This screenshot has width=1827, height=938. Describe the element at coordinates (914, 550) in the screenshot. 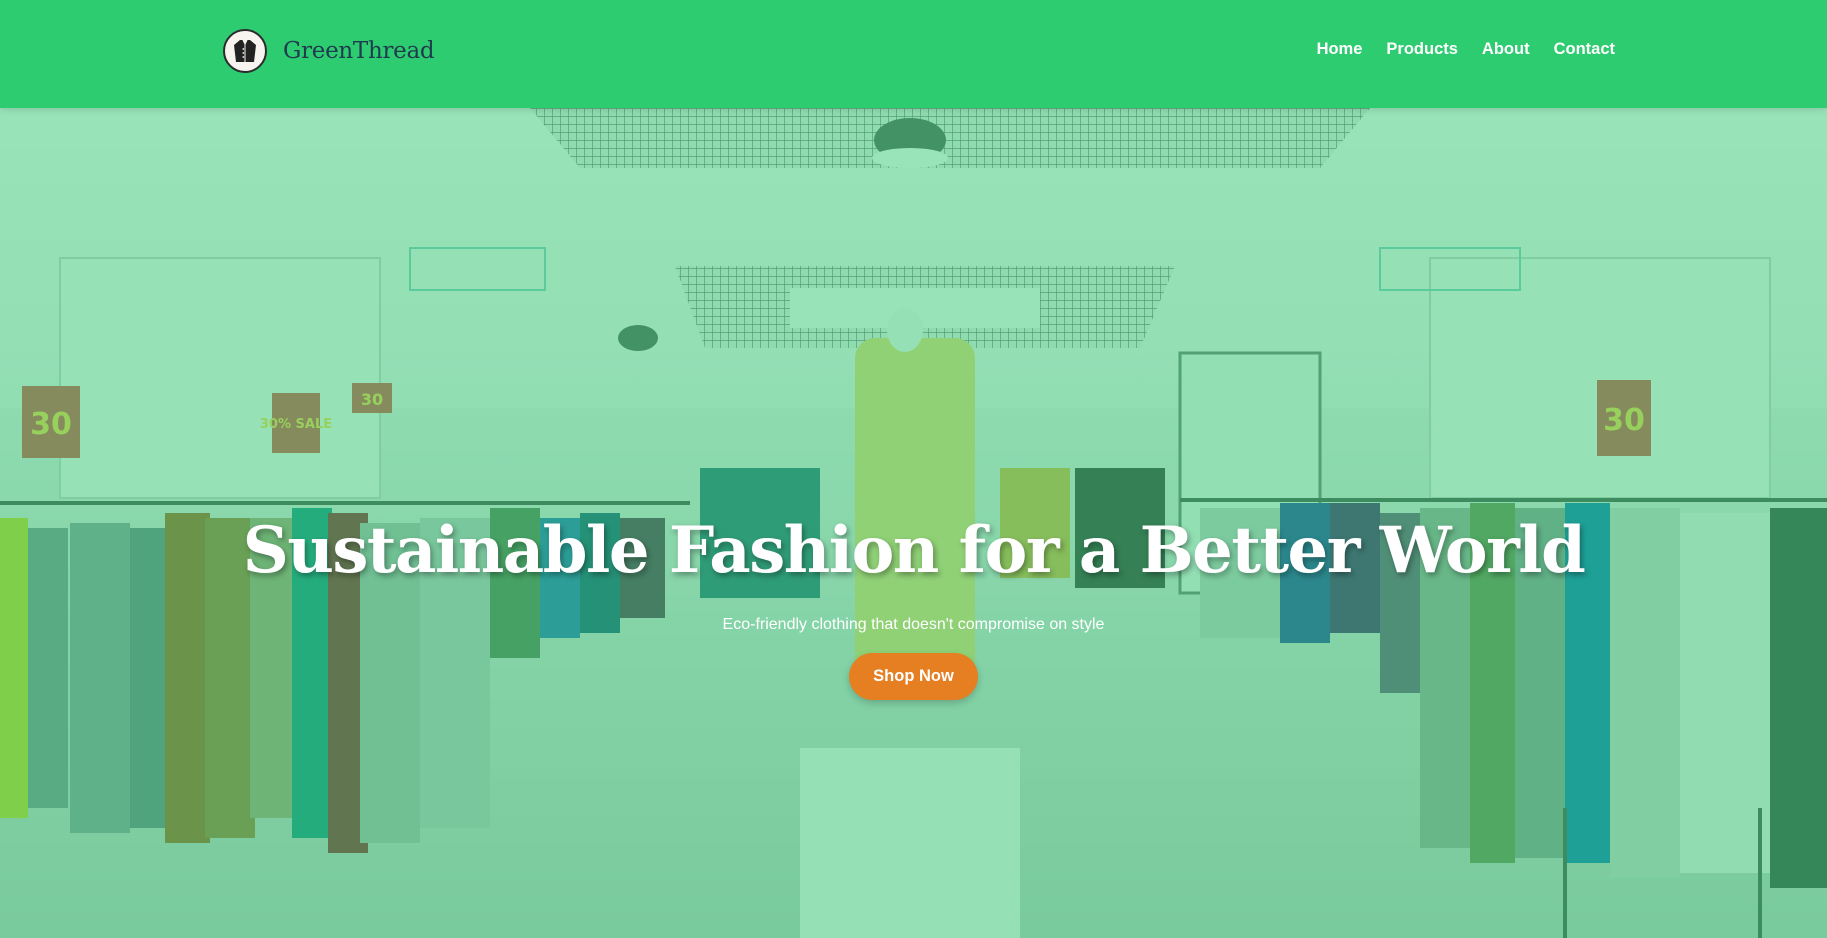

I see `hero-title: Sustainable Fashion for a Better World` at that location.